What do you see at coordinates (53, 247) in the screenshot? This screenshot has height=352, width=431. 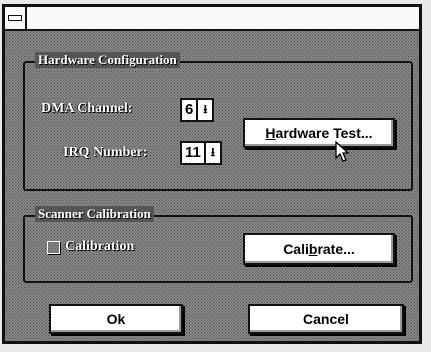 I see `calibration-checkbox` at bounding box center [53, 247].